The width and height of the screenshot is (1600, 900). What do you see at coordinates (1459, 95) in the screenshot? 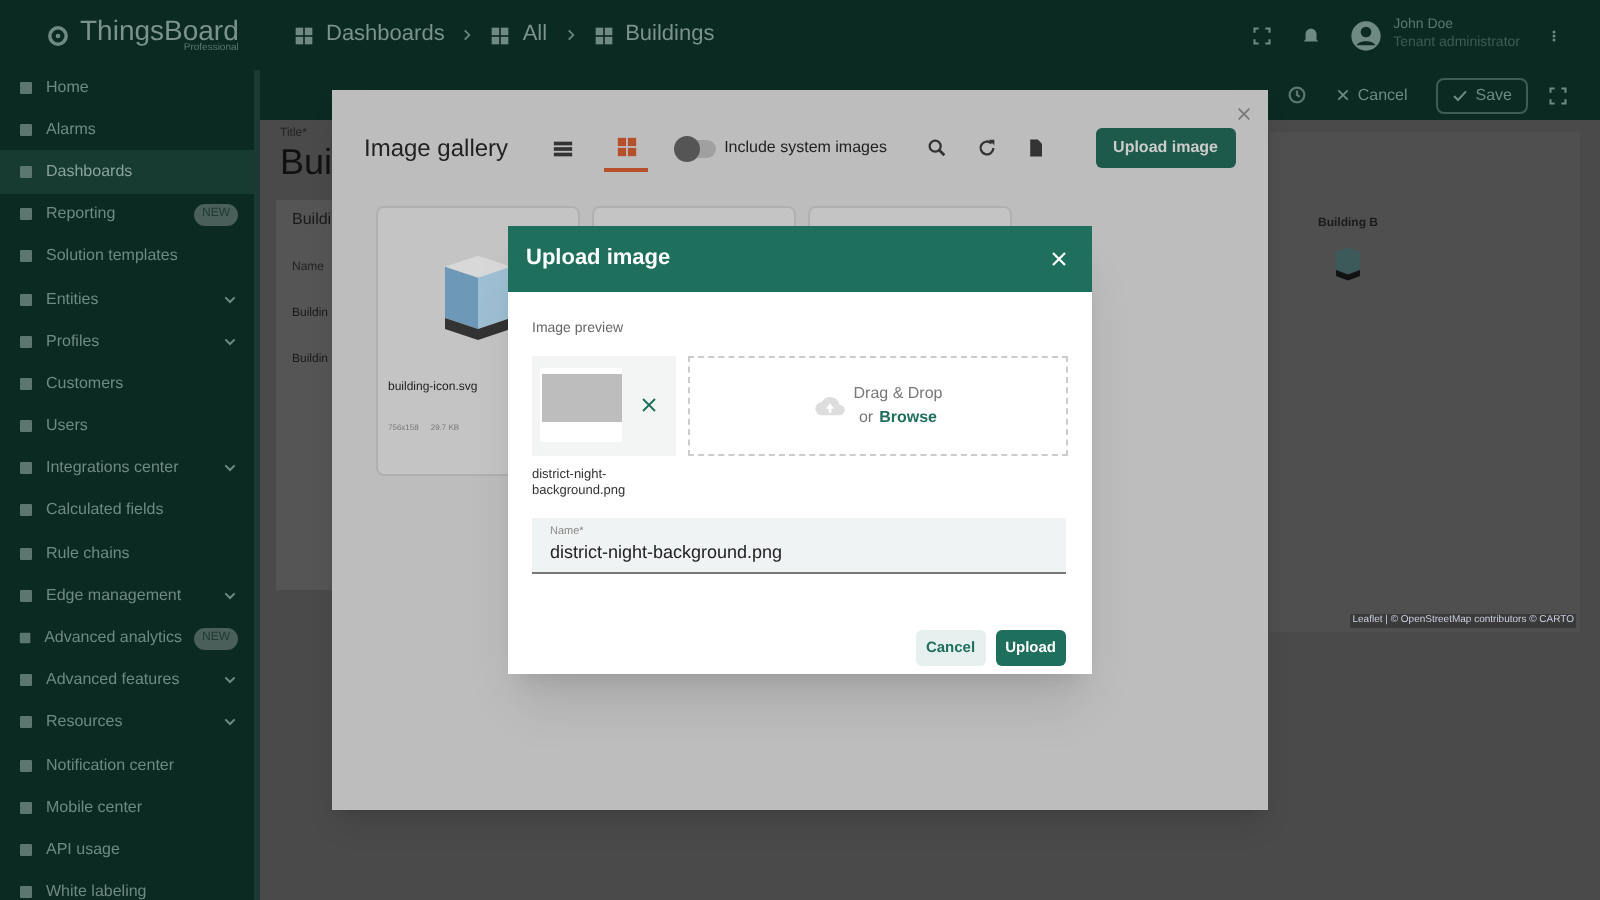
I see `check-icon` at bounding box center [1459, 95].